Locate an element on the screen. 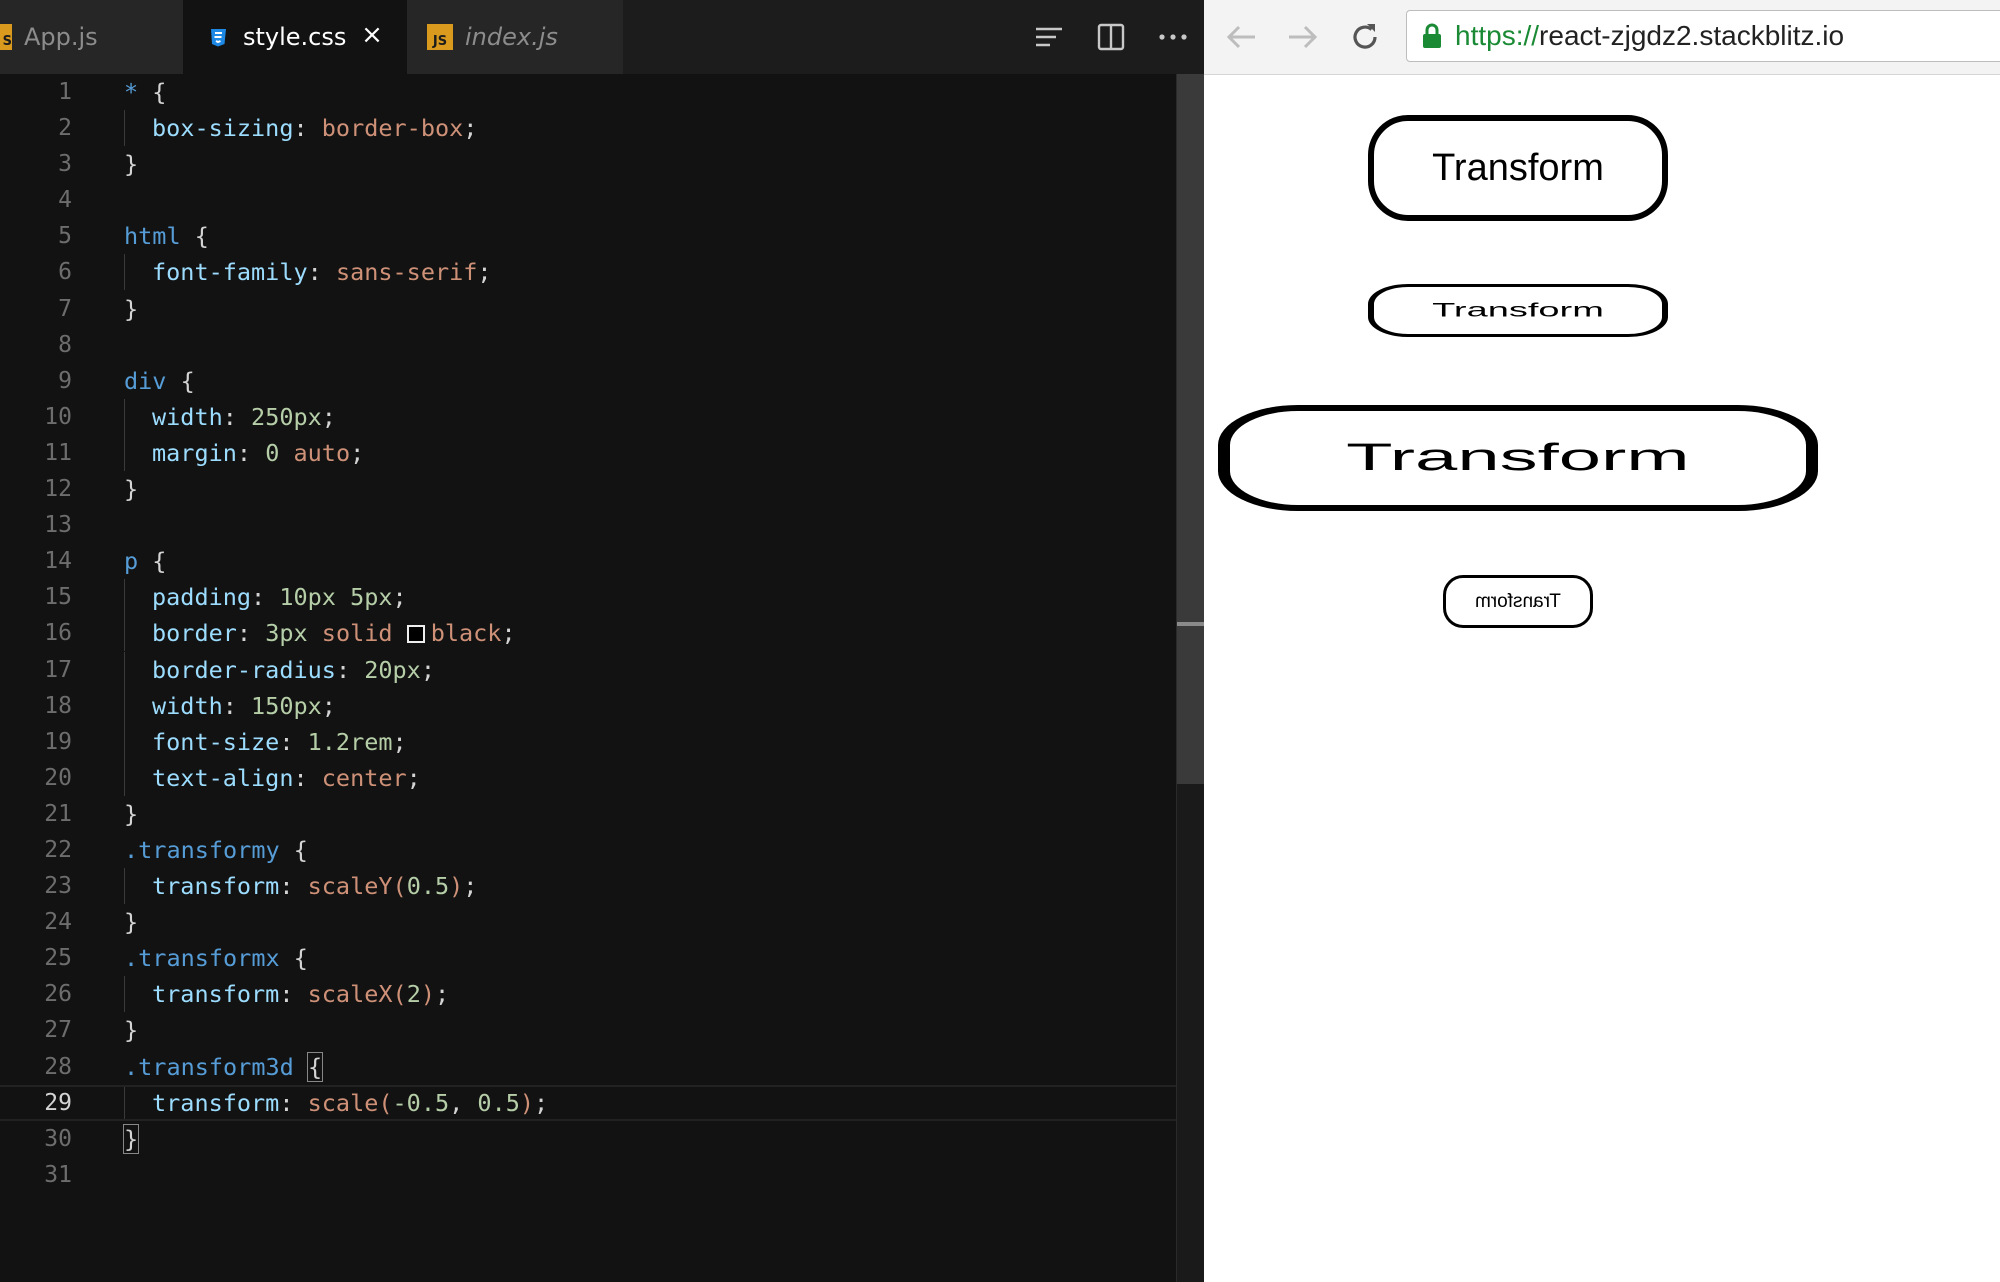  line-number: 9 is located at coordinates (65, 380).